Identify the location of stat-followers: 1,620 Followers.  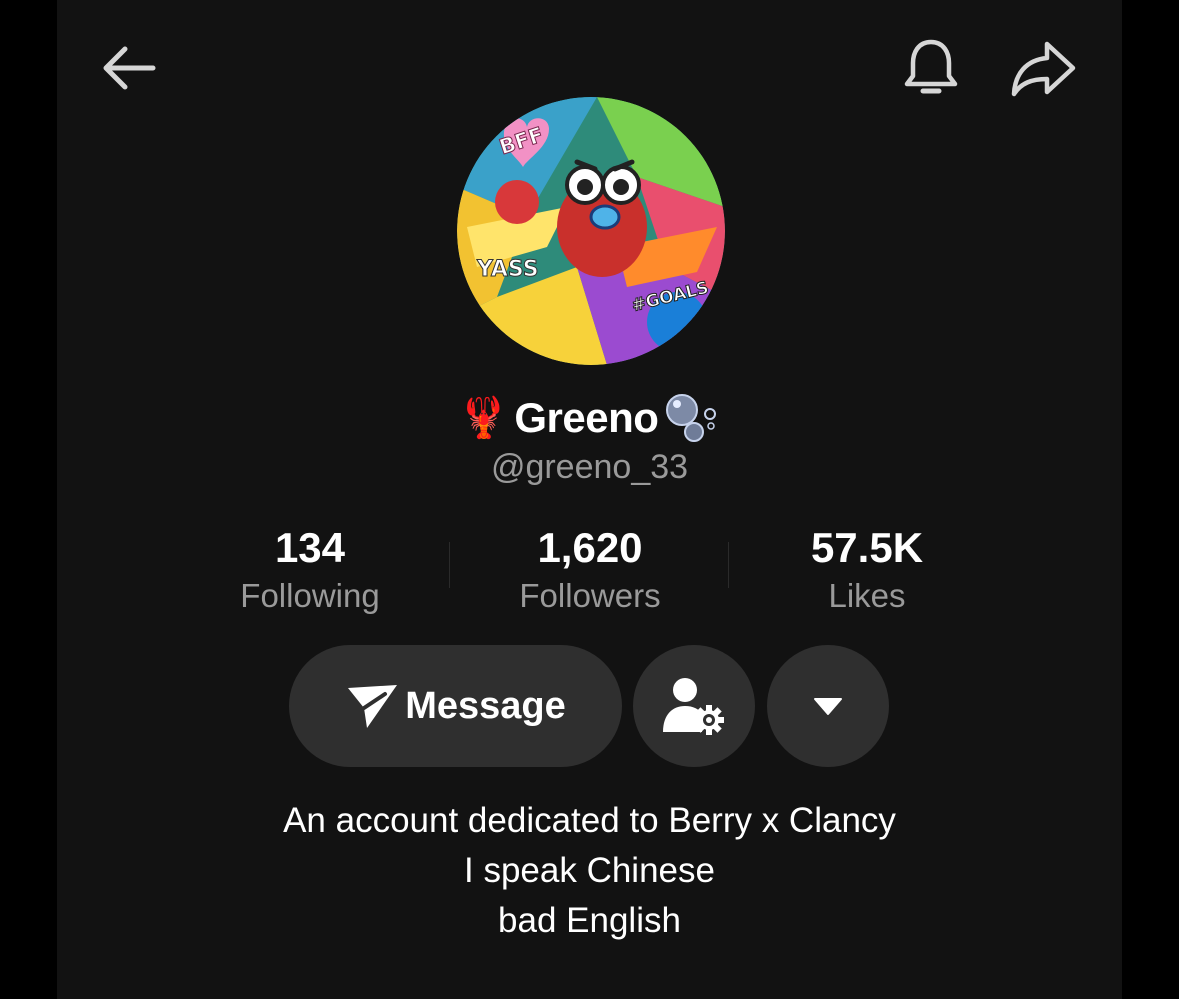
(590, 568).